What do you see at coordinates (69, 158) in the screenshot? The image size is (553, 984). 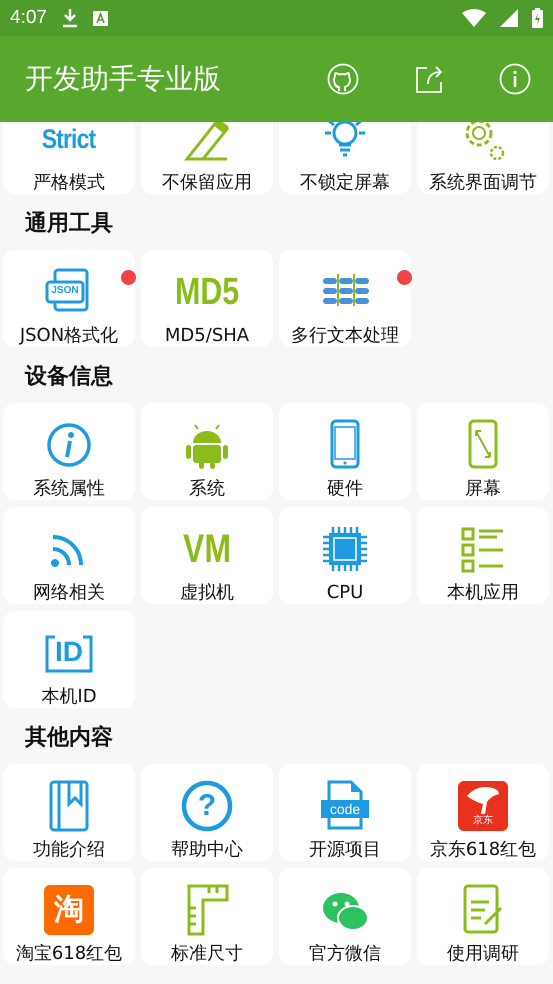 I see `tool-tile: Strict 严格模式` at bounding box center [69, 158].